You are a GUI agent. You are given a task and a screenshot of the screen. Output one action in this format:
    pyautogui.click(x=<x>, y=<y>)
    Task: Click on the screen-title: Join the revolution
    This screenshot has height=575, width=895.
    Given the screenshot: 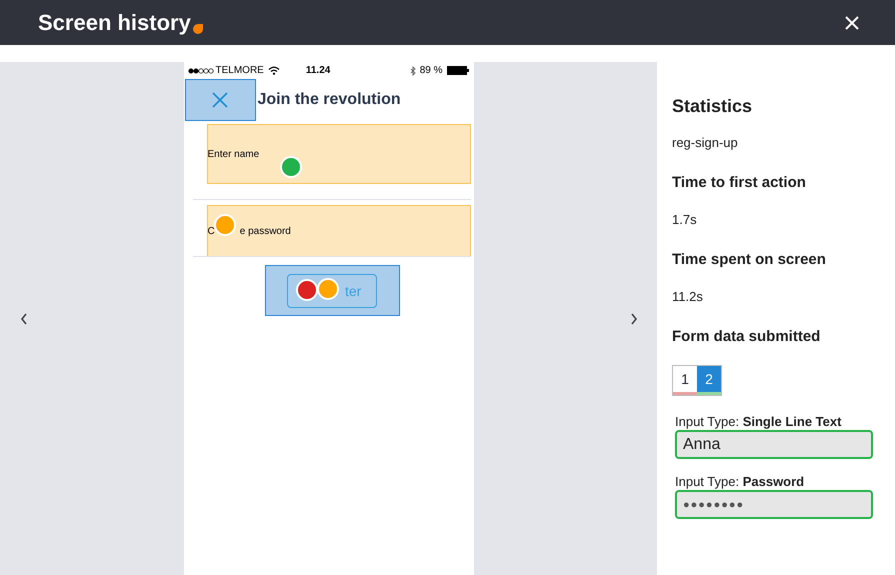 What is the action you would take?
    pyautogui.click(x=329, y=100)
    